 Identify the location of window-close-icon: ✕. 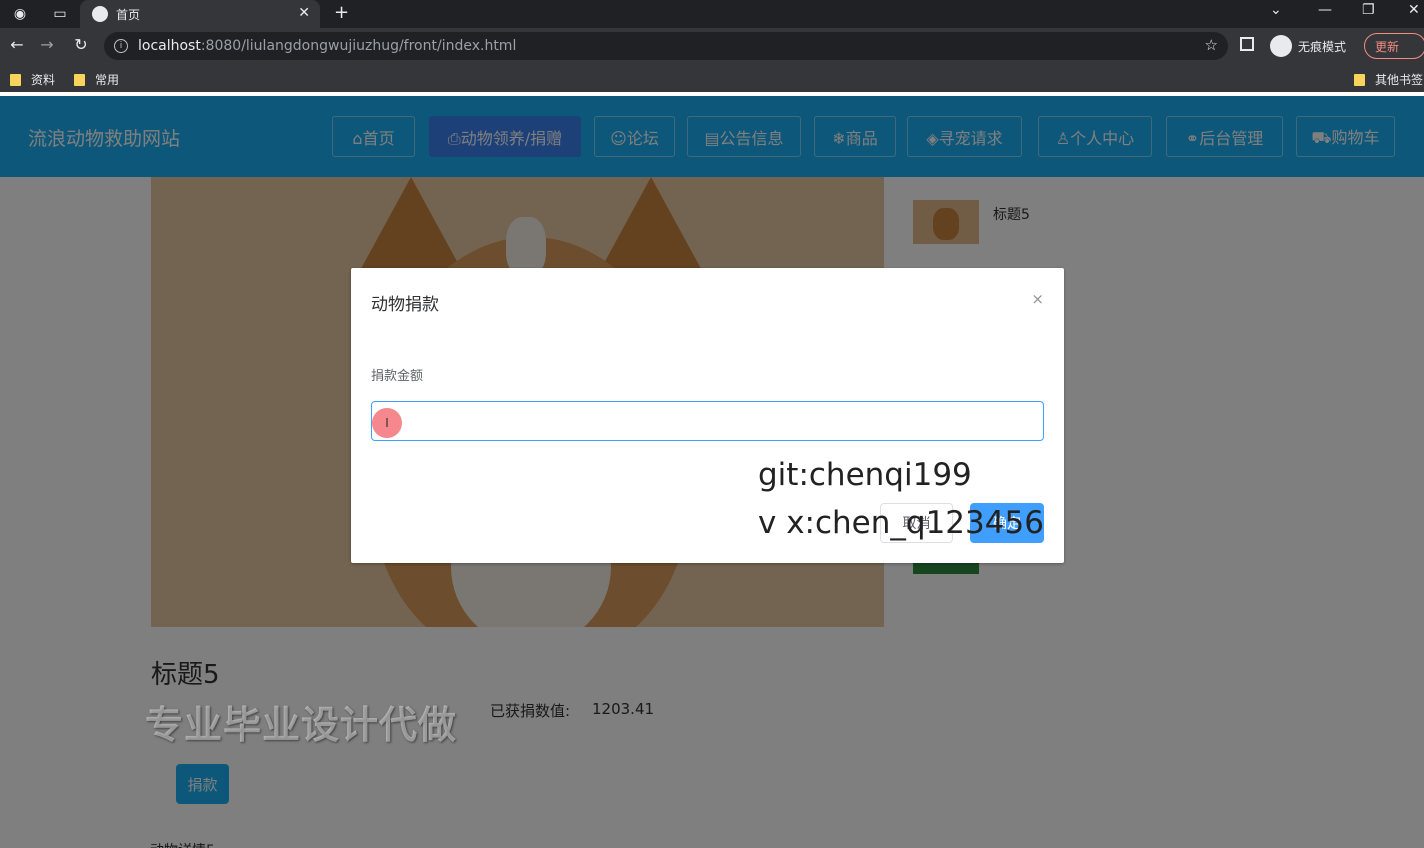
(1414, 10).